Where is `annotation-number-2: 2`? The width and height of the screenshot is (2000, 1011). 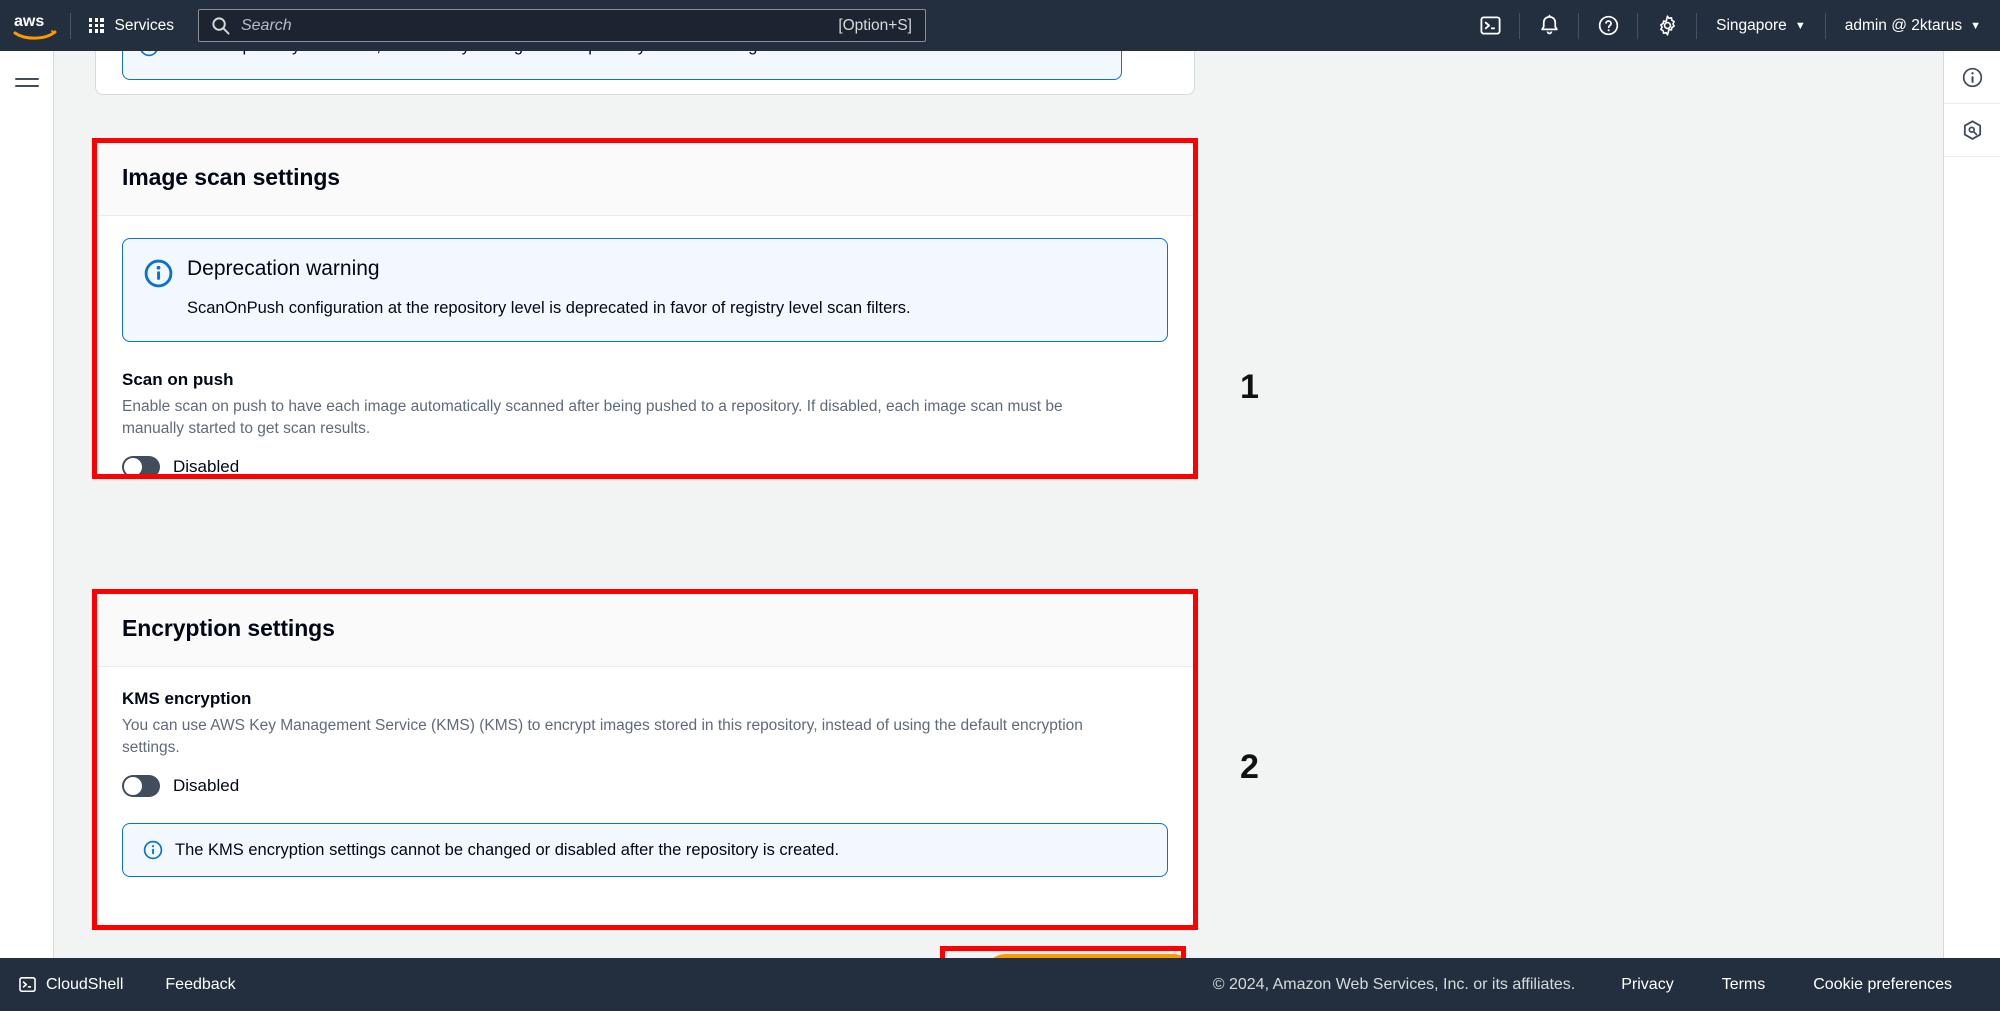 annotation-number-2: 2 is located at coordinates (1249, 767).